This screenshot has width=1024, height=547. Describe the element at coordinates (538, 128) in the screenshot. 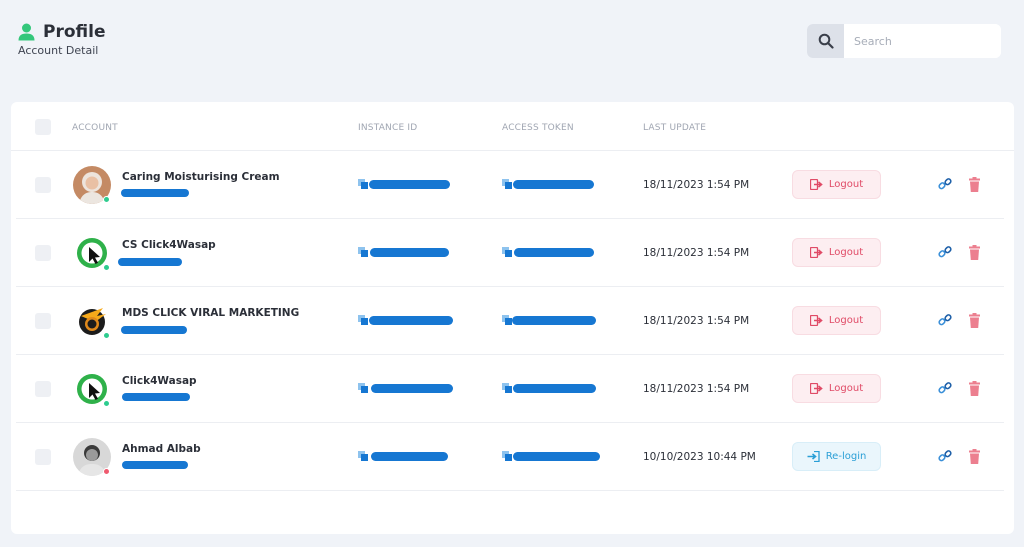

I see `column-header-access-token: ACCESS TOKEN` at that location.